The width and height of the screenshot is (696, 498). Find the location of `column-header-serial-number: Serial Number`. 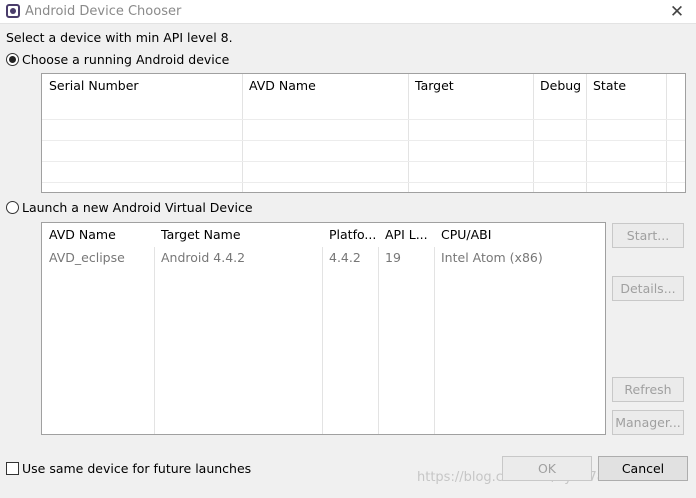

column-header-serial-number: Serial Number is located at coordinates (142, 86).